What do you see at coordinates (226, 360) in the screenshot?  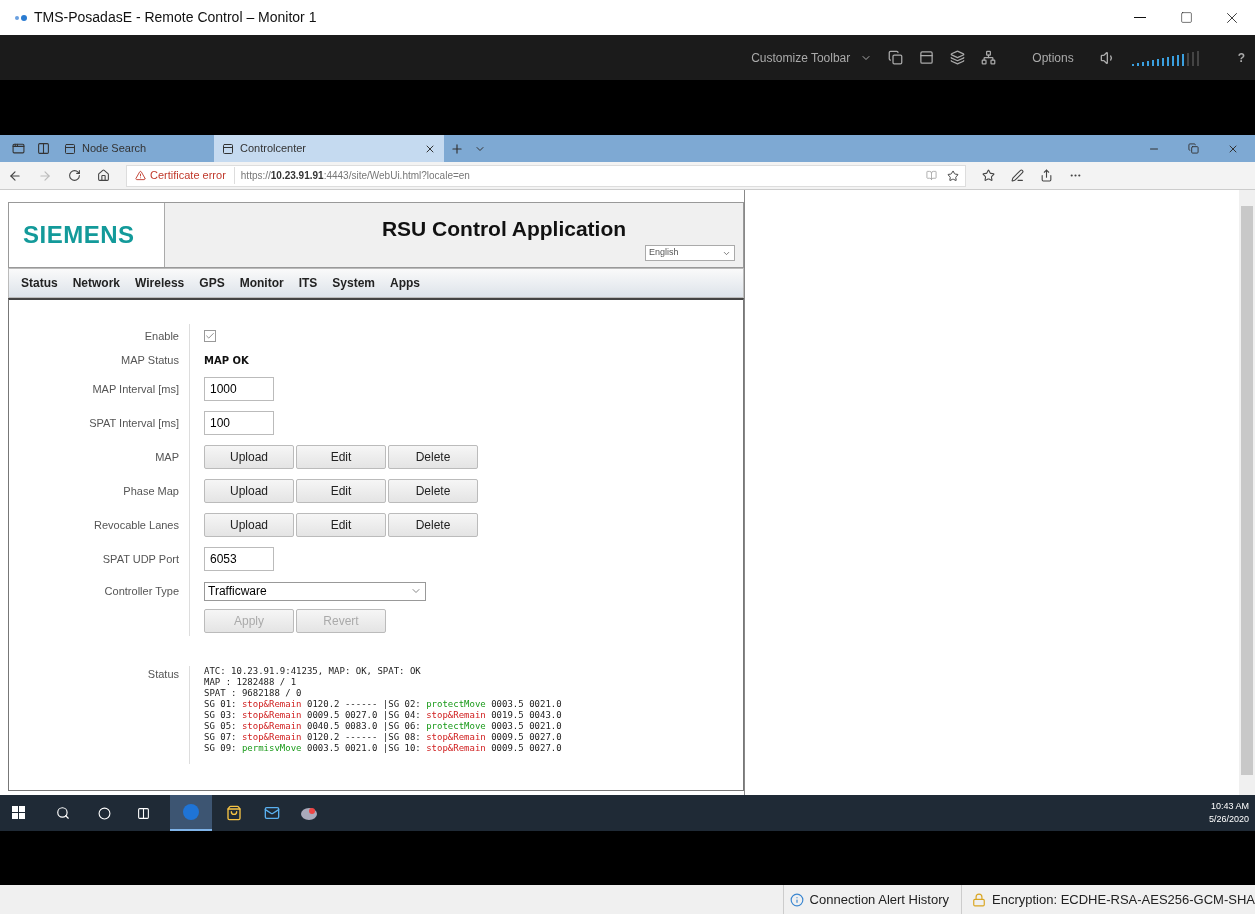 I see `map-status-value: MAP OK` at bounding box center [226, 360].